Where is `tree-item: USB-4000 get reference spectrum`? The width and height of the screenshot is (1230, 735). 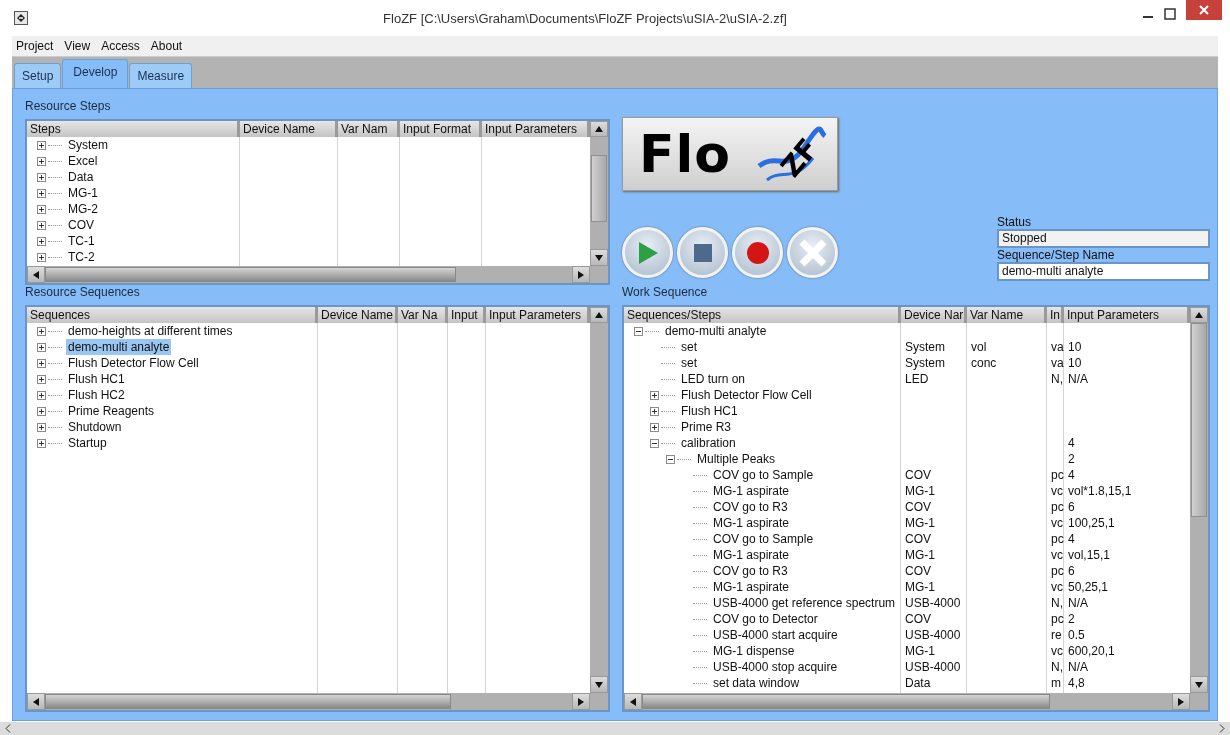 tree-item: USB-4000 get reference spectrum is located at coordinates (804, 603).